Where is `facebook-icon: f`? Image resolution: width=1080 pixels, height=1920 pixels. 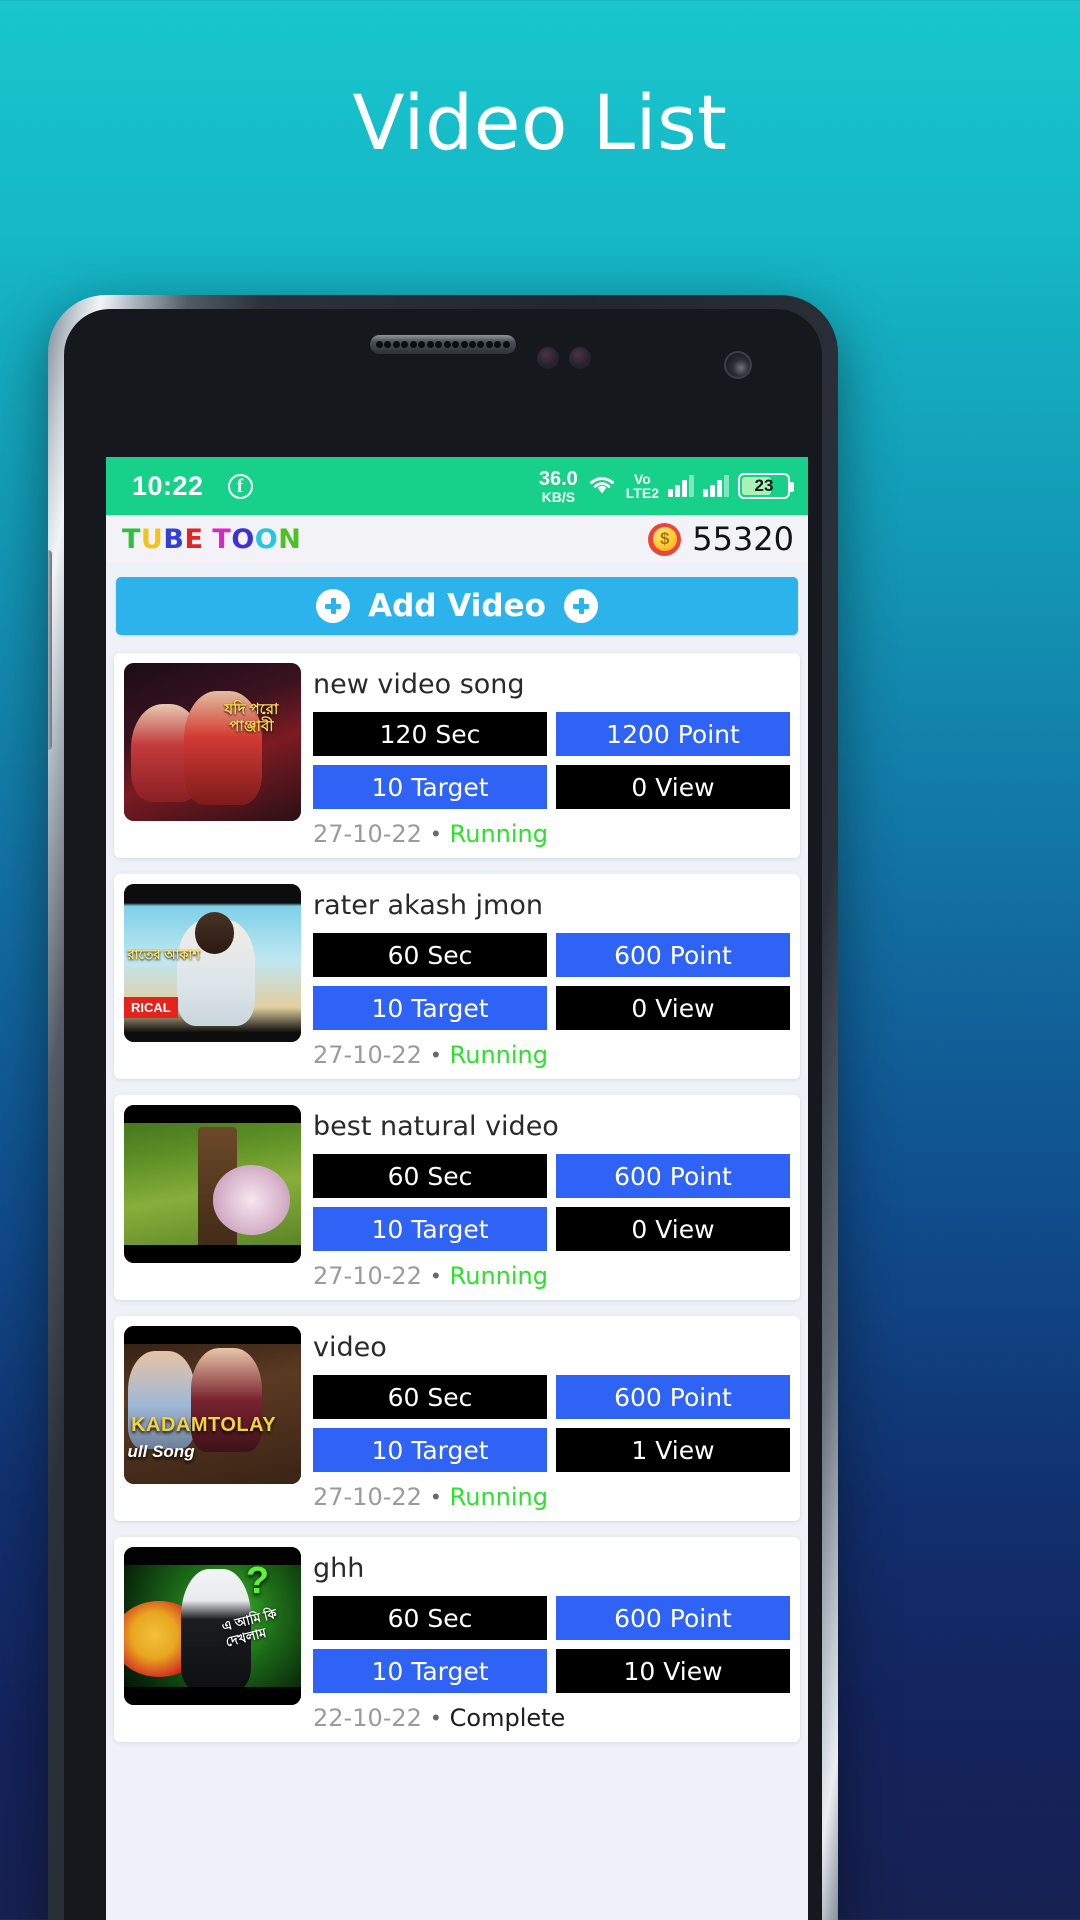 facebook-icon: f is located at coordinates (240, 486).